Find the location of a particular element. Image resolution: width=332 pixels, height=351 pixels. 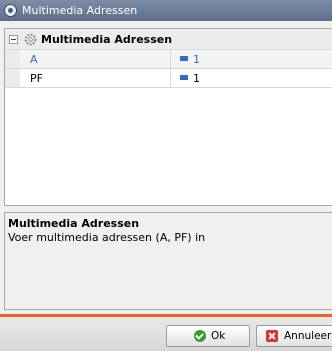

ok-check-icon is located at coordinates (200, 336).